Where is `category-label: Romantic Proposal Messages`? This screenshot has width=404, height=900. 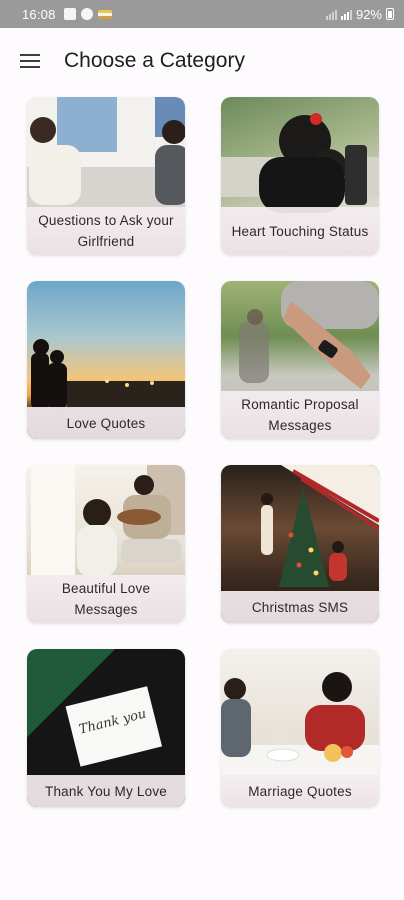
category-label: Romantic Proposal Messages is located at coordinates (300, 415).